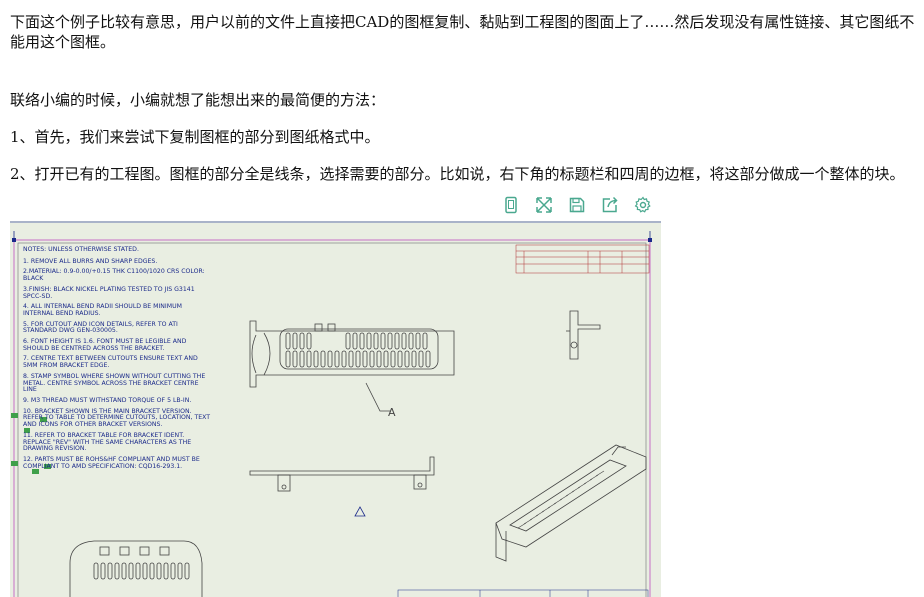 Image resolution: width=924 pixels, height=597 pixels. I want to click on bracket-side-view, so click(583, 335).